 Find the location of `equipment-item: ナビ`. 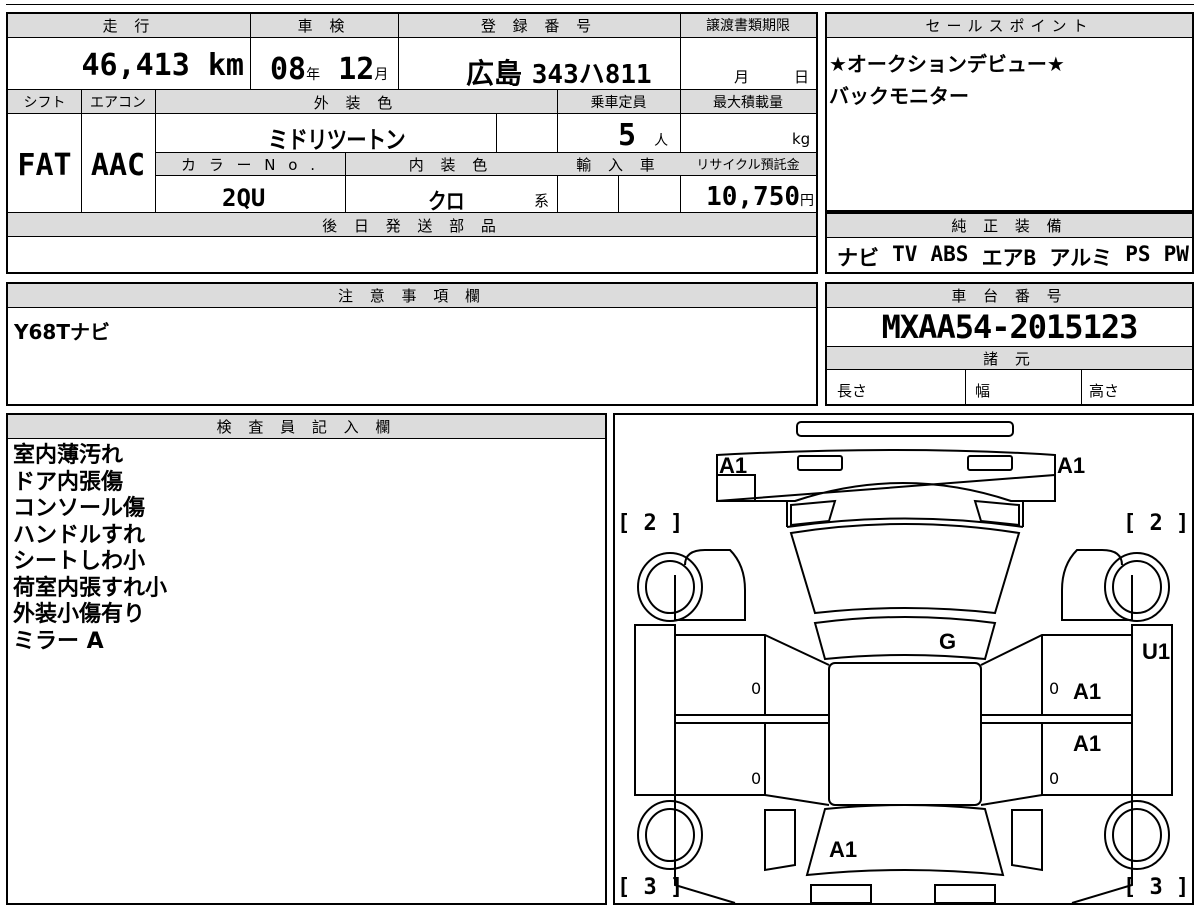

equipment-item: ナビ is located at coordinates (858, 258).